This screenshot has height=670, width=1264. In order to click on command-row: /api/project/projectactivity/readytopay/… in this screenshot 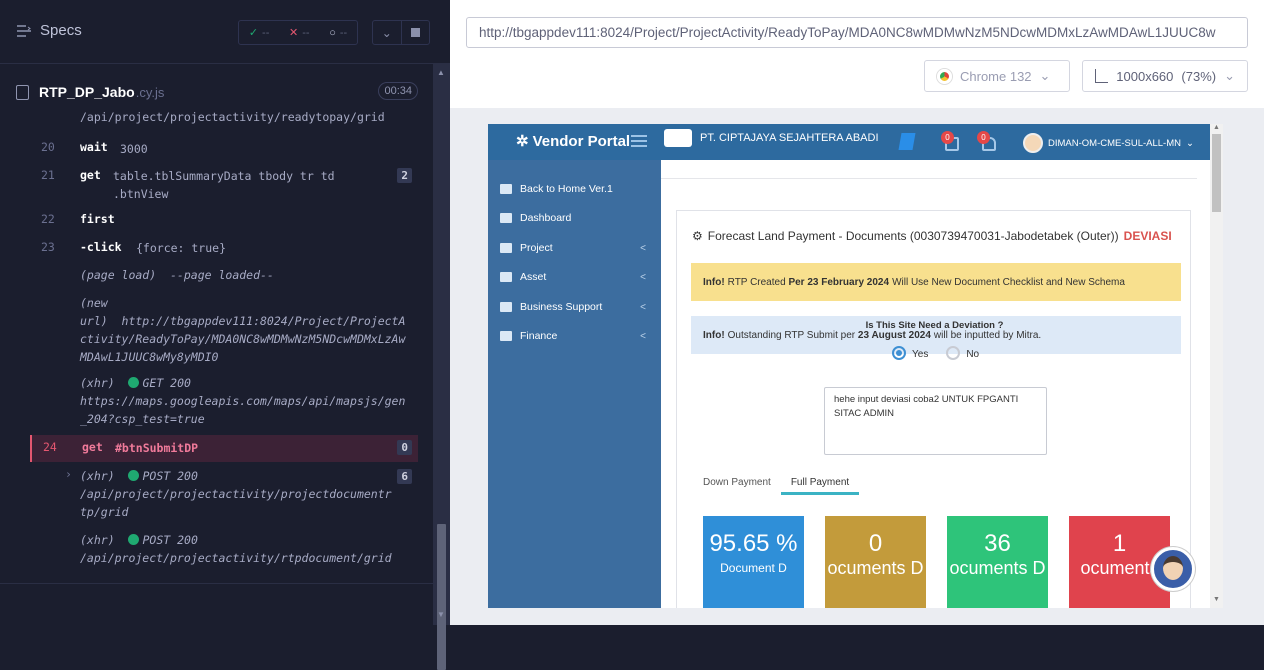, I will do `click(224, 120)`.